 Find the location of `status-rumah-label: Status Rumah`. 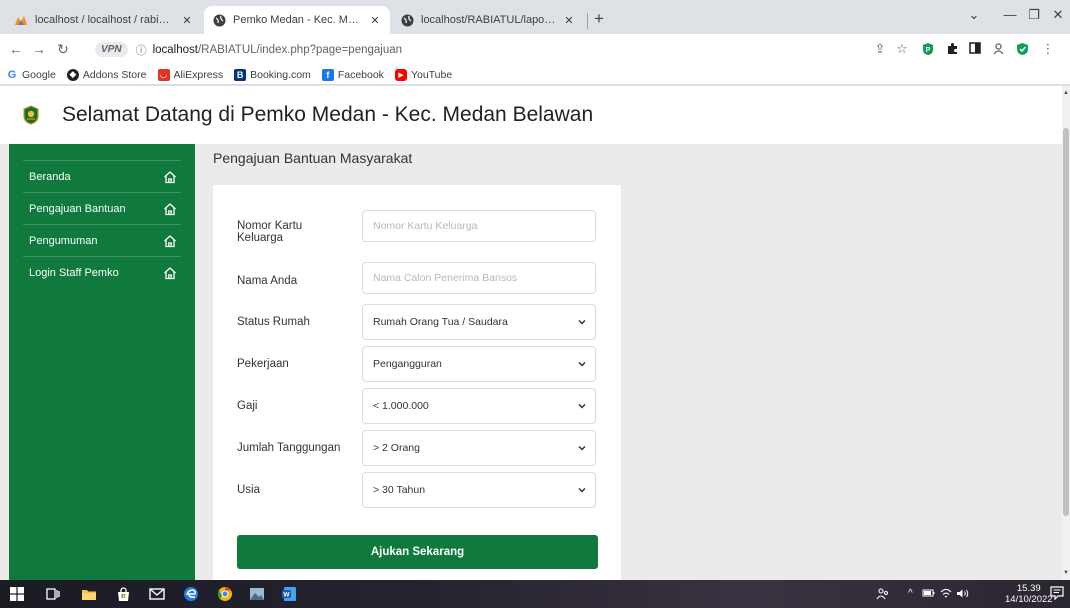

status-rumah-label: Status Rumah is located at coordinates (273, 322).